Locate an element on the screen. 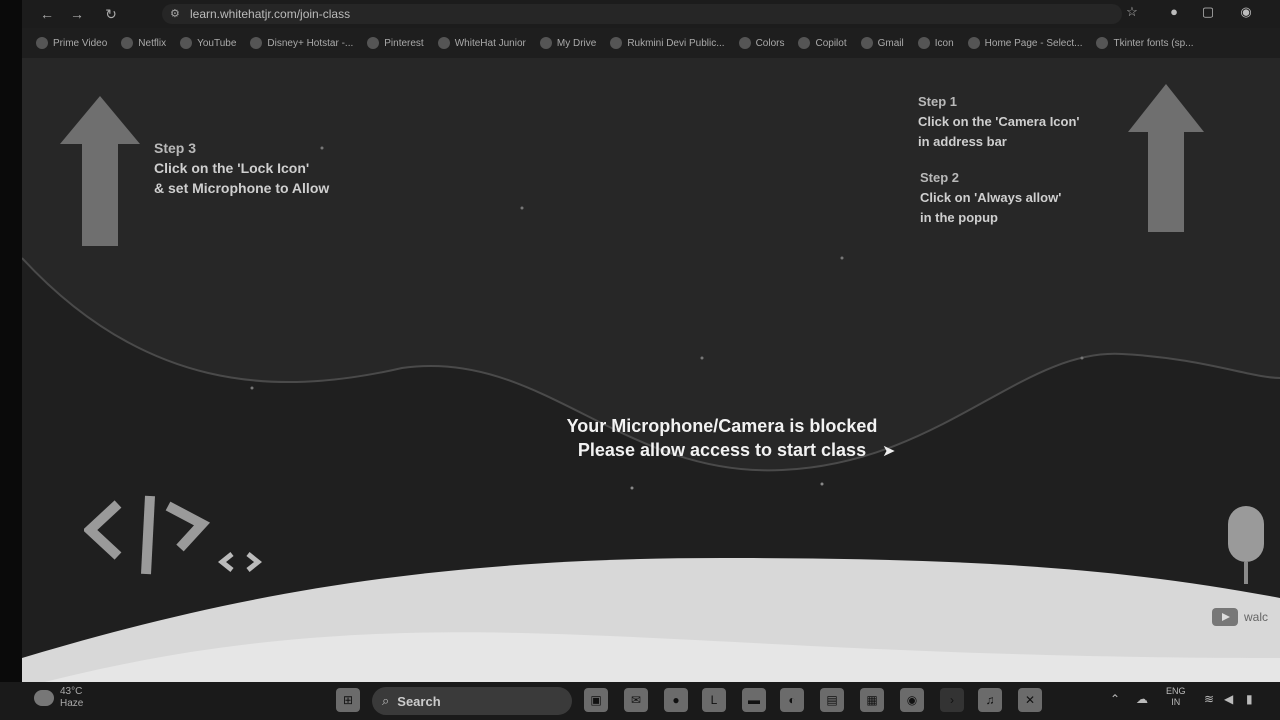 The height and width of the screenshot is (720, 1280). pinterest-icon is located at coordinates (373, 43).